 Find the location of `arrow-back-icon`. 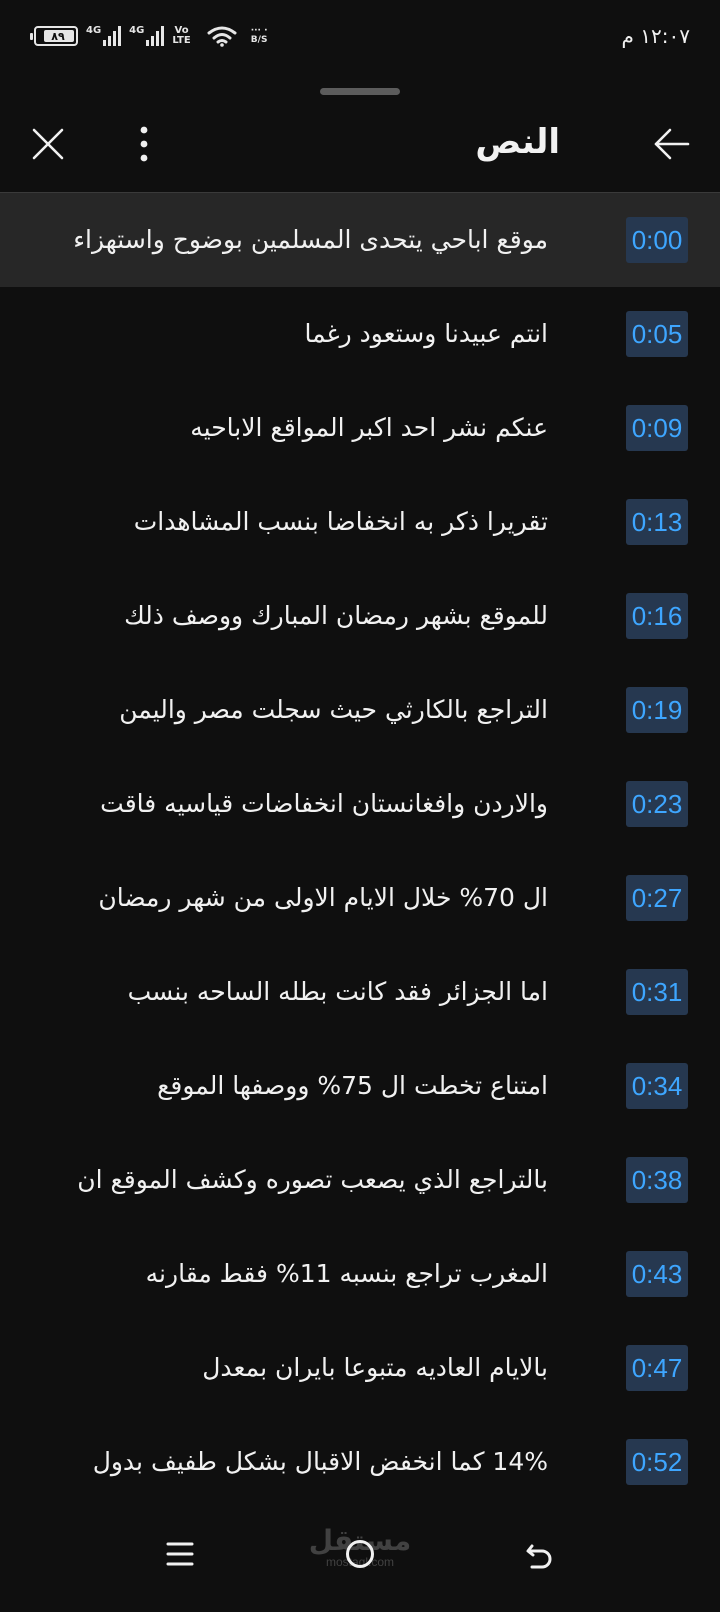

arrow-back-icon is located at coordinates (672, 144).